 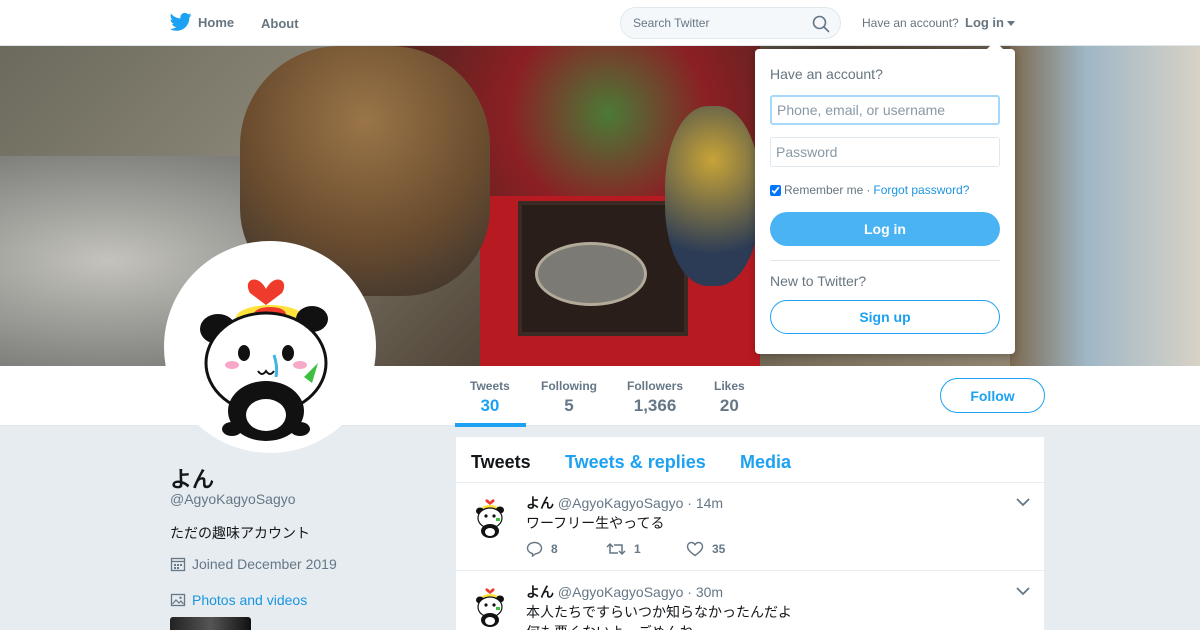 What do you see at coordinates (730, 23) in the screenshot?
I see `search-box: Search Twitter` at bounding box center [730, 23].